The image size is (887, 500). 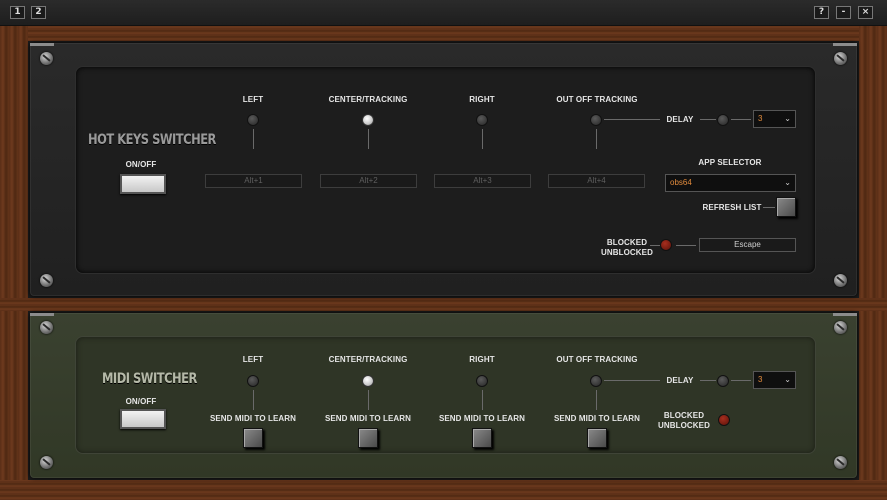 What do you see at coordinates (597, 359) in the screenshot?
I see `midi-out-label: OUT OFF TRACKING` at bounding box center [597, 359].